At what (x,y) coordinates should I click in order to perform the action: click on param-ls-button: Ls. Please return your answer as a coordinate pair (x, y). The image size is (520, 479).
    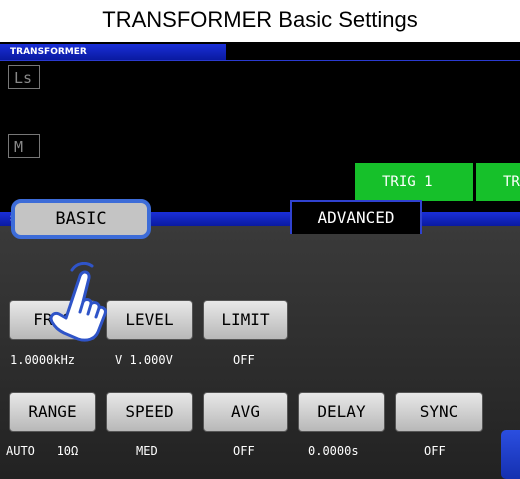
    Looking at the image, I should click on (24, 77).